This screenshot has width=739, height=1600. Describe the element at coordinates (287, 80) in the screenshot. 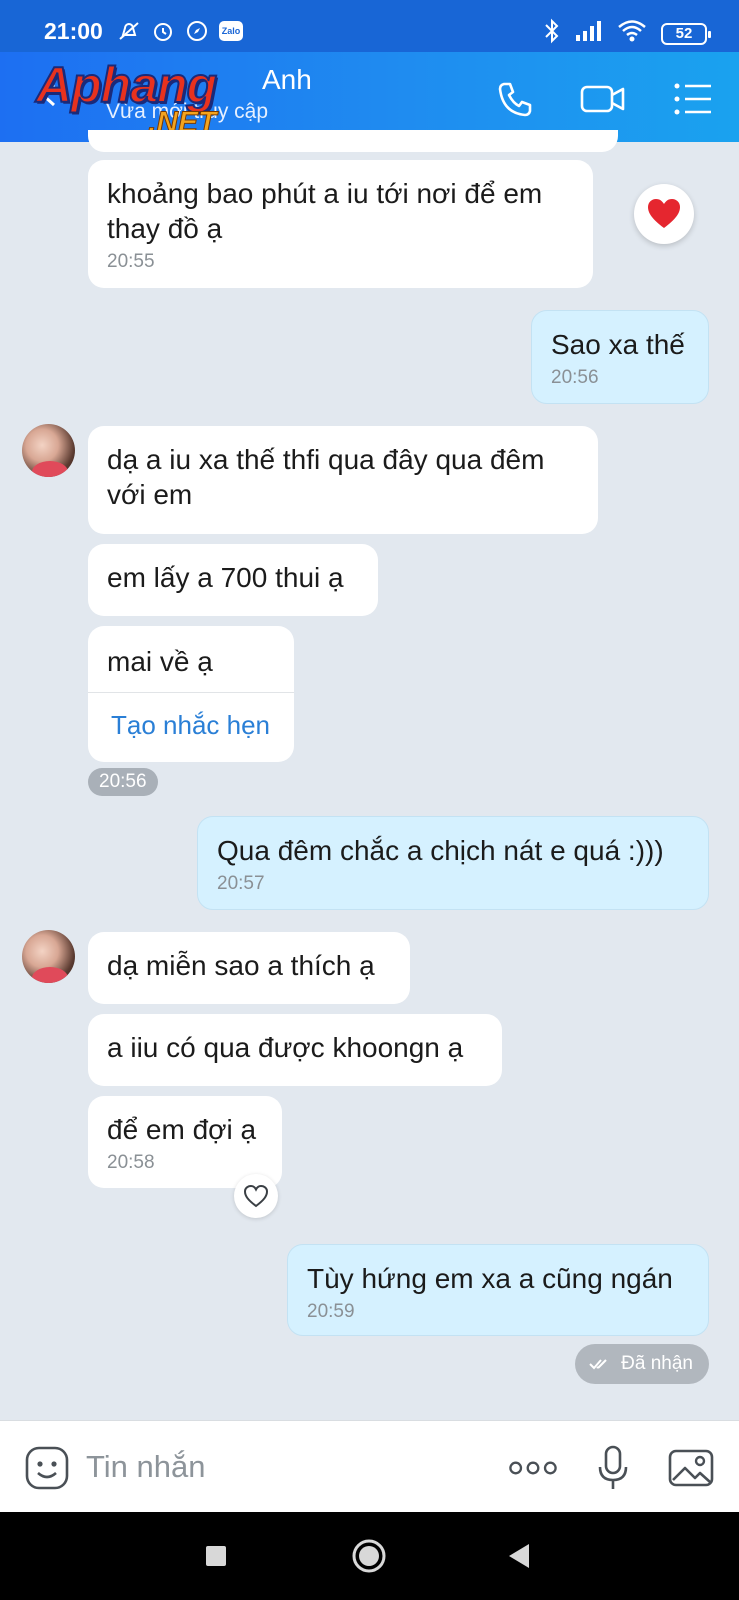

I see `contact-name: Anh` at that location.